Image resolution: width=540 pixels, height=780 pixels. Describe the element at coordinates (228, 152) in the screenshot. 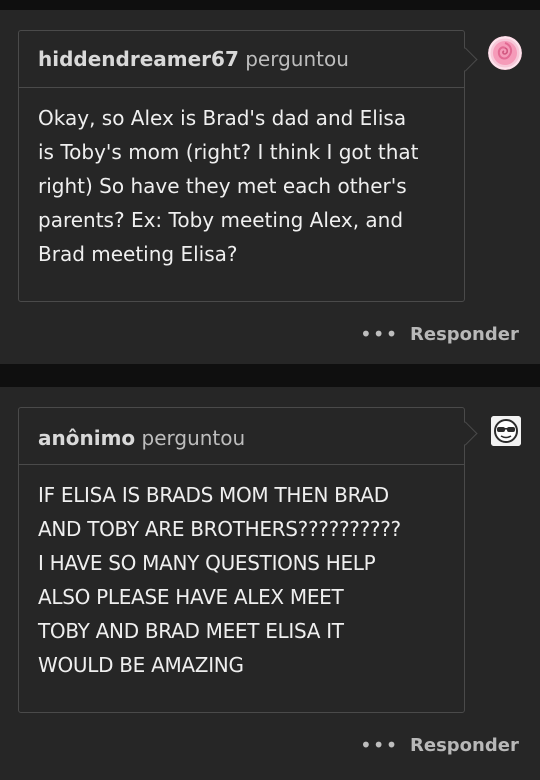

I see `question-line: is Toby's mom (right? I think I got that` at that location.